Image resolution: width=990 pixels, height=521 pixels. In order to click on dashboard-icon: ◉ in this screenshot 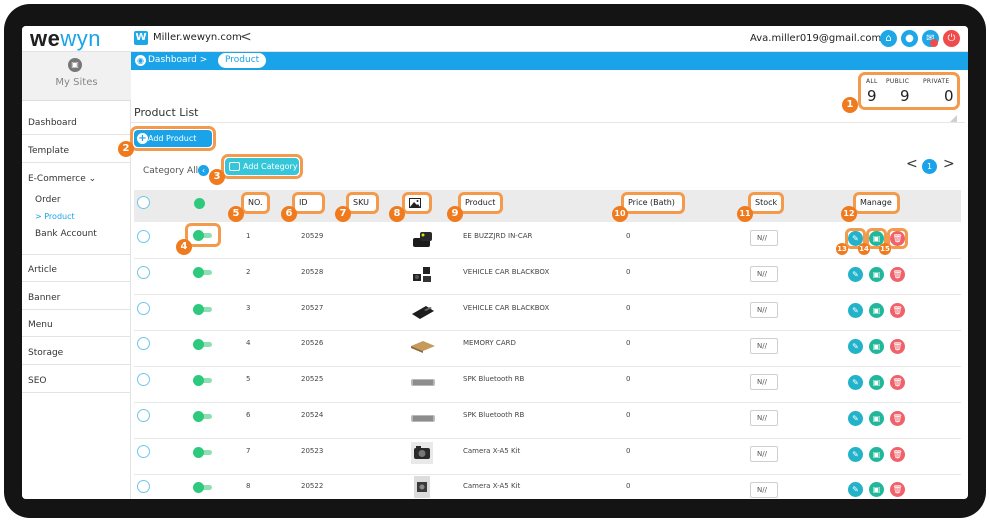, I will do `click(140, 60)`.